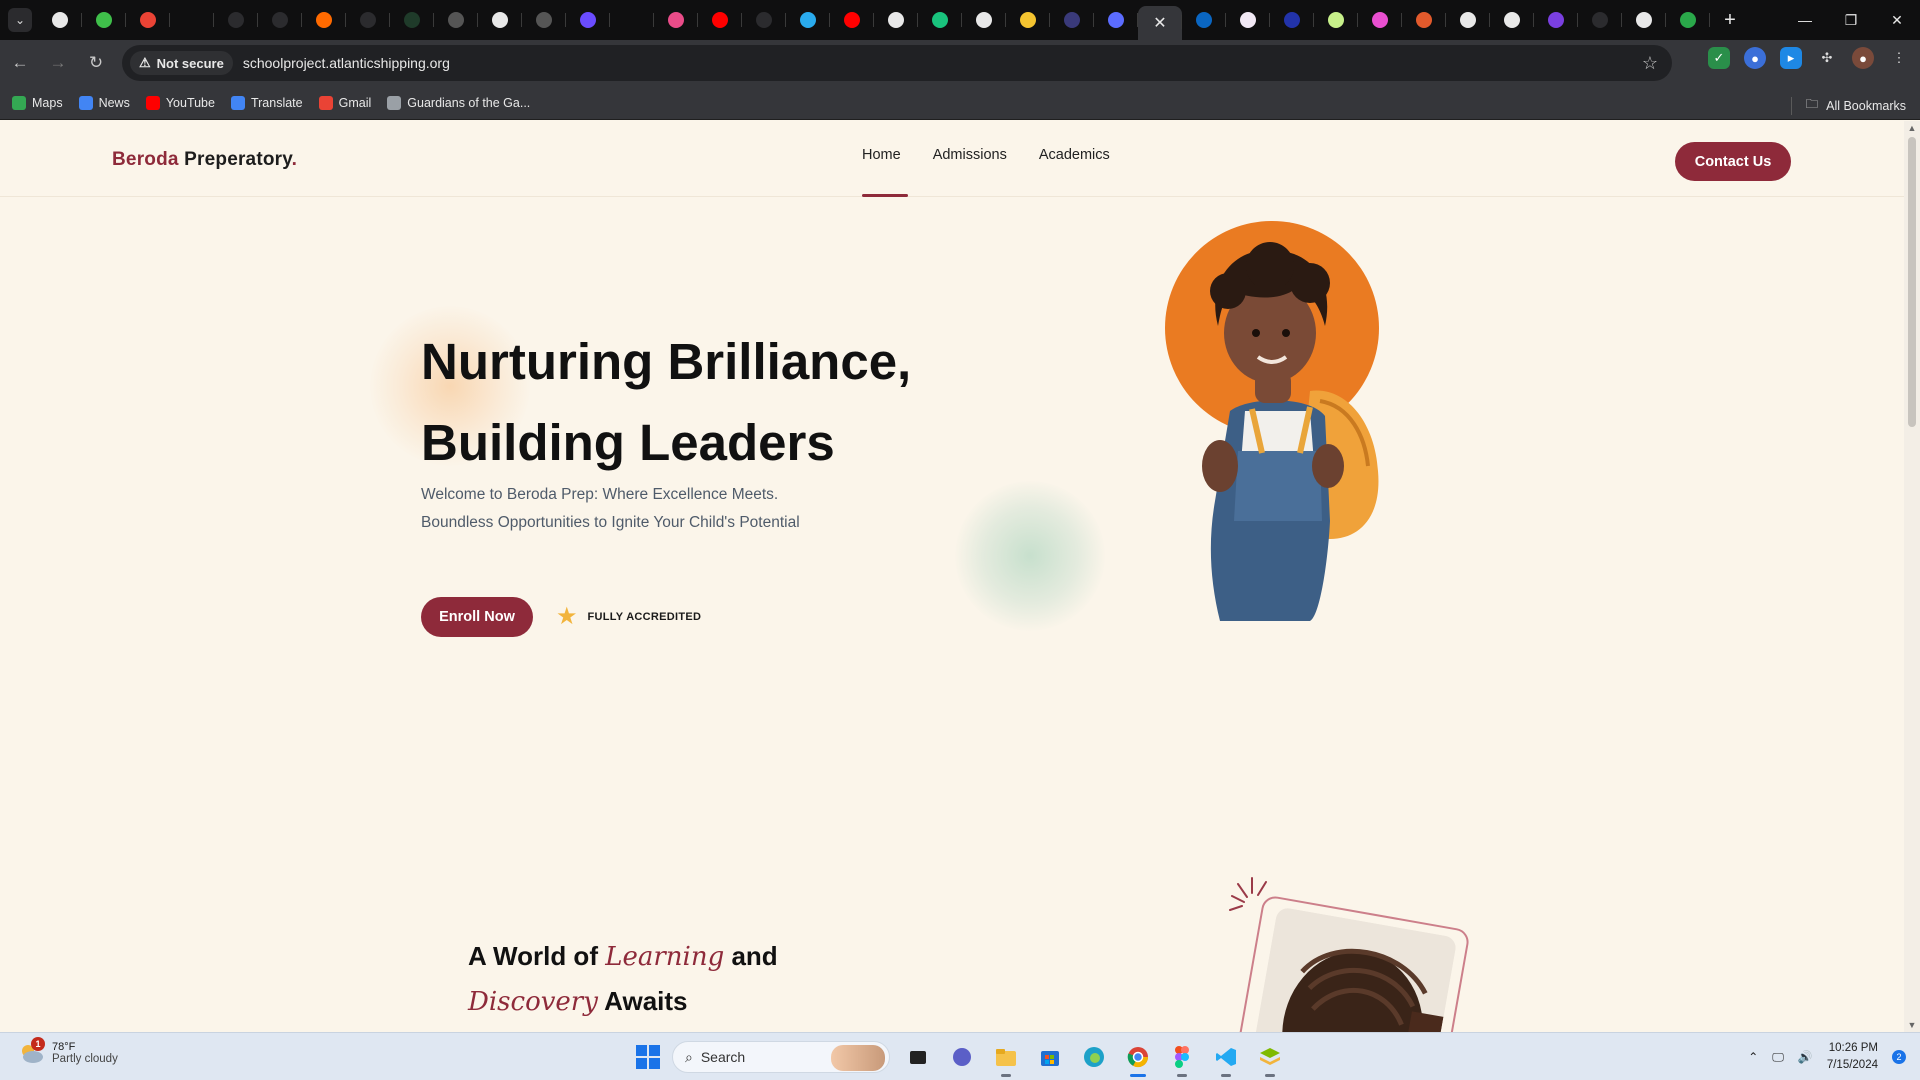 This screenshot has width=1920, height=1080. Describe the element at coordinates (266, 102) in the screenshot. I see `bookmark-item: Translate` at that location.